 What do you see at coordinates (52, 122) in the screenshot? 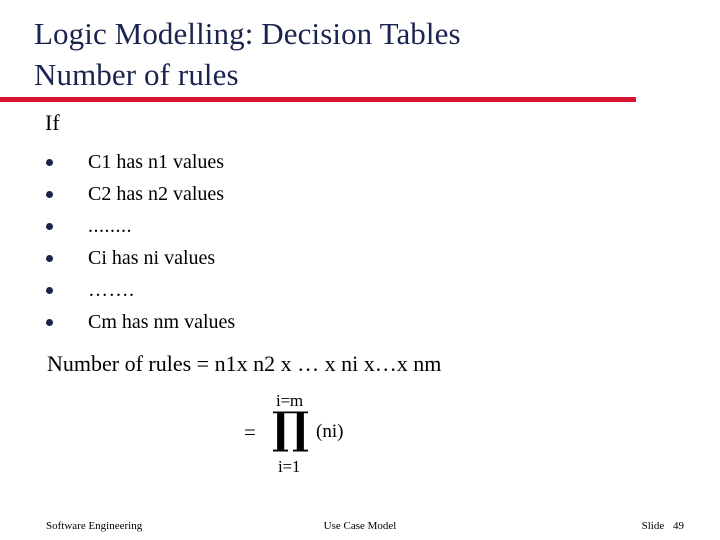
I see `intro-text: If` at bounding box center [52, 122].